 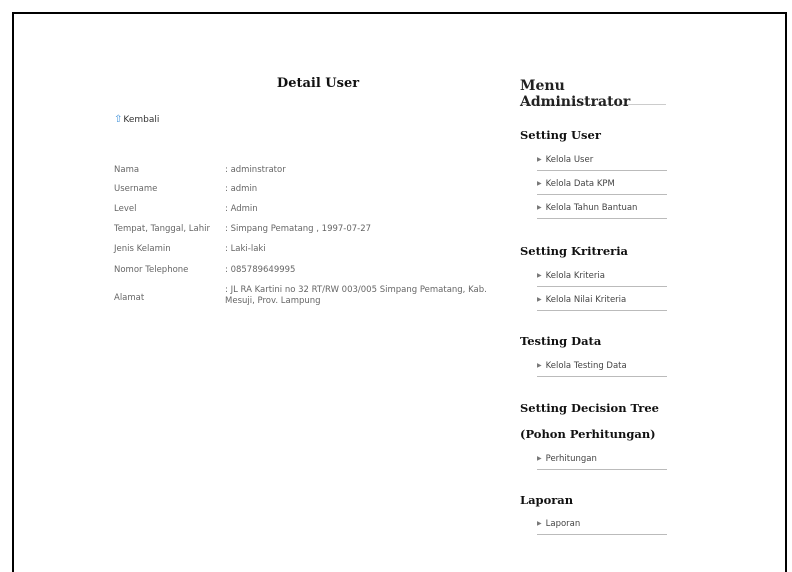 I want to click on sidebar-item-label: Kelola Testing Data, so click(x=586, y=366).